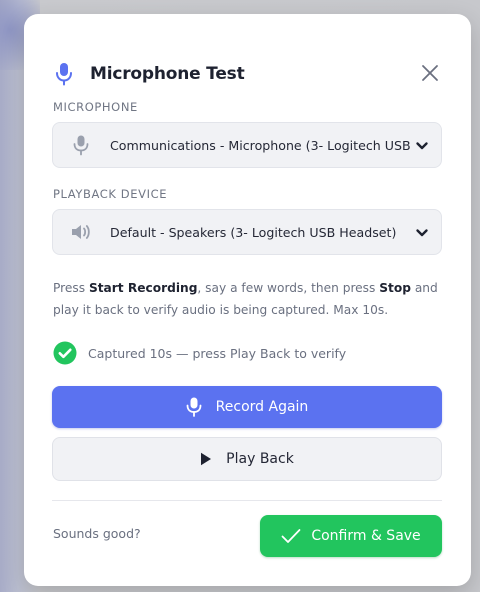  What do you see at coordinates (260, 459) in the screenshot?
I see `play-back-label: Play Back` at bounding box center [260, 459].